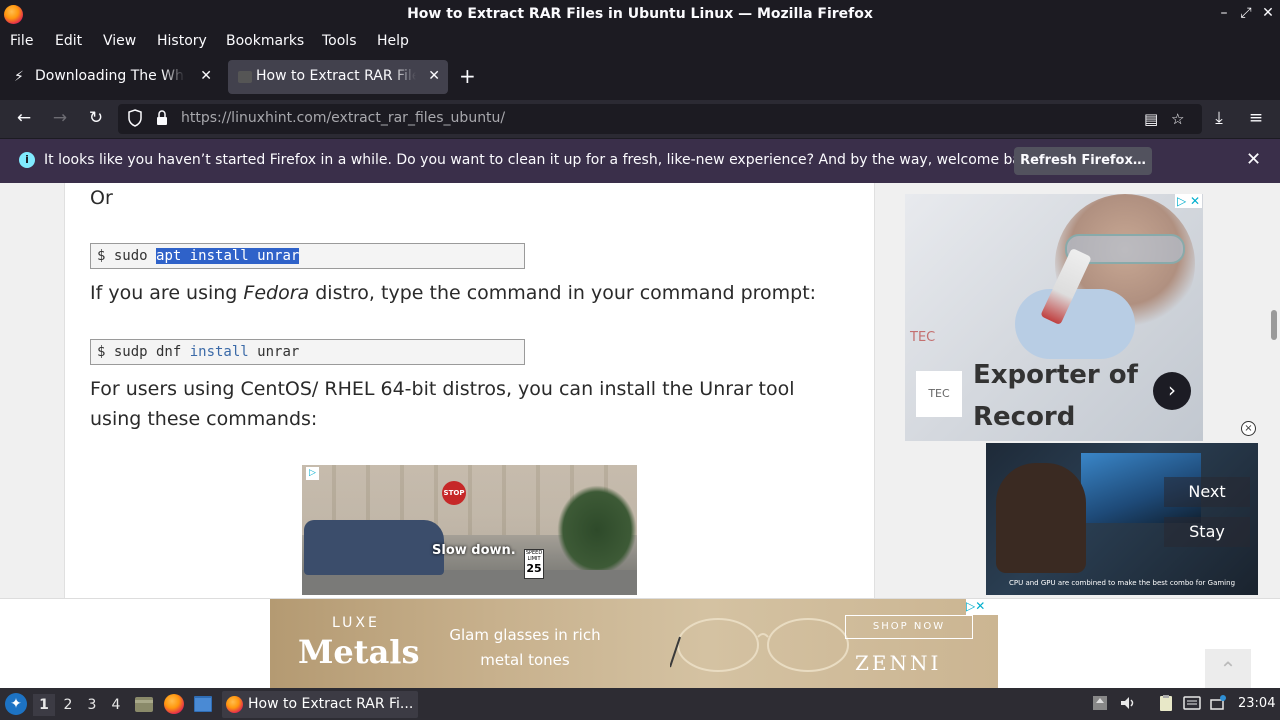 This screenshot has width=1280, height=720. Describe the element at coordinates (1228, 668) in the screenshot. I see `scroll-to-top-button: ⌃` at that location.